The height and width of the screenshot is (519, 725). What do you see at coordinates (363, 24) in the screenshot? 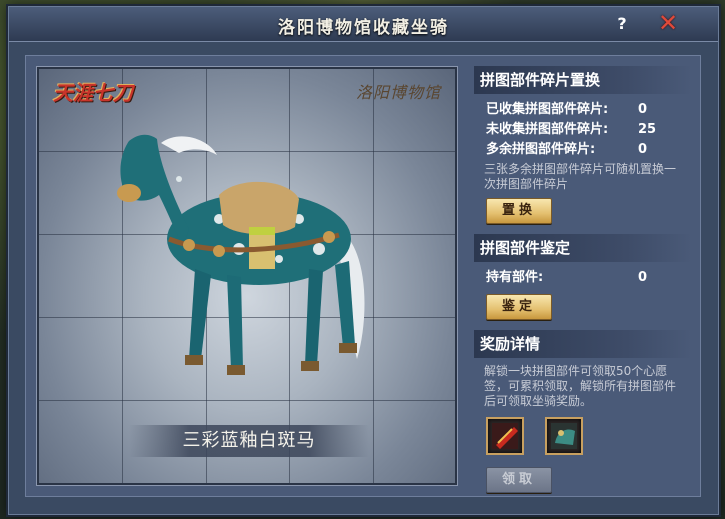
I see `title-bar: 洛阳博物馆收藏坐骑 ? ✕` at bounding box center [363, 24].